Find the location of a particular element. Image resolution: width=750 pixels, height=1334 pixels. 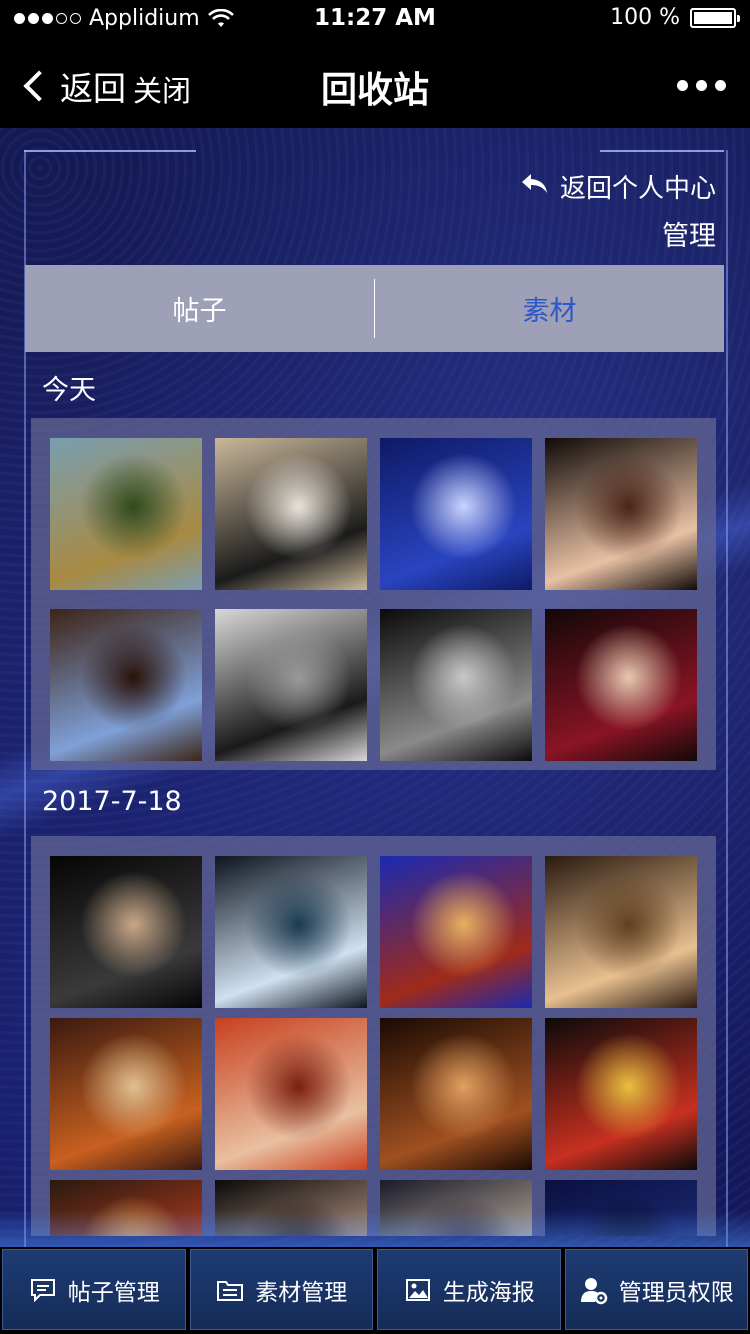

toolbar-glow is located at coordinates (375, 1230).